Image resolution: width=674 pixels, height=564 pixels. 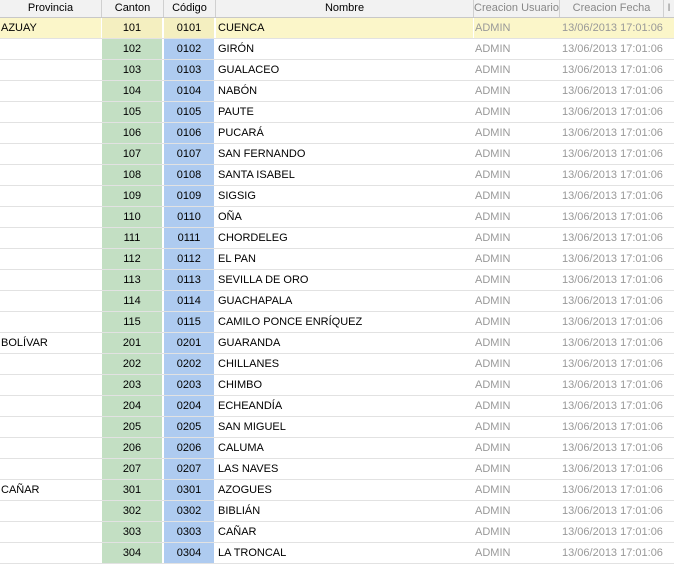 I want to click on table-row: 202 0202 CHILLANES ADMIN 13/06/2013 17:01:06, so click(x=337, y=364).